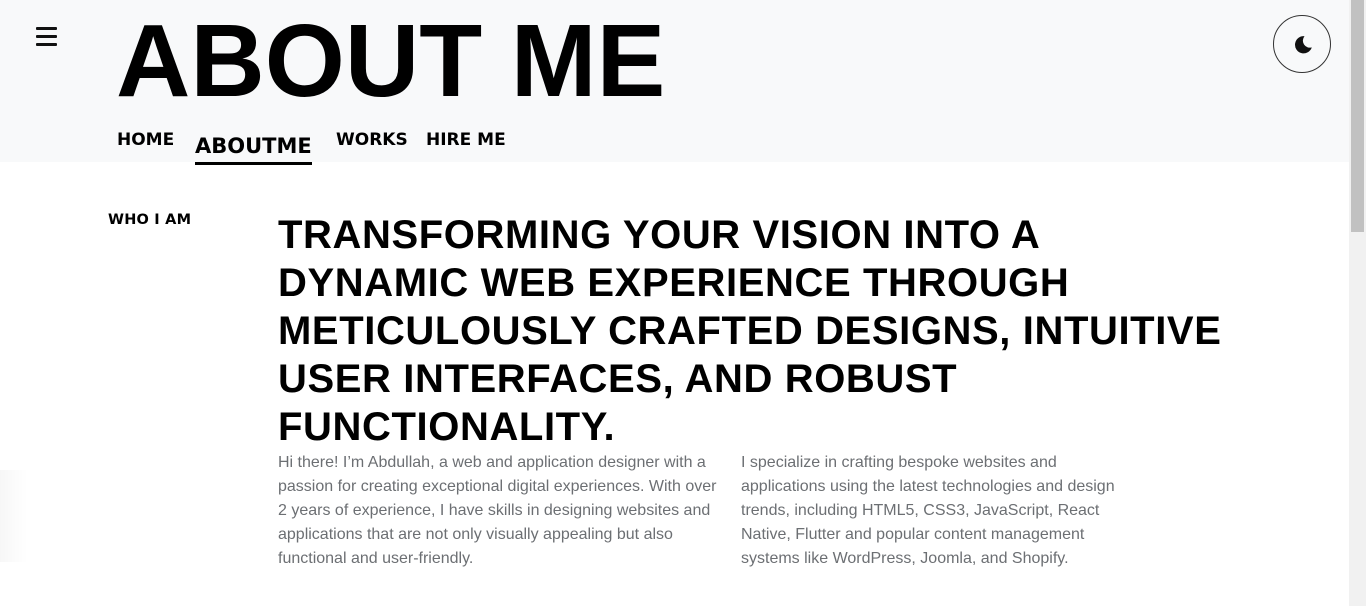 The width and height of the screenshot is (1366, 606). I want to click on theme-toggle-button, so click(1302, 44).